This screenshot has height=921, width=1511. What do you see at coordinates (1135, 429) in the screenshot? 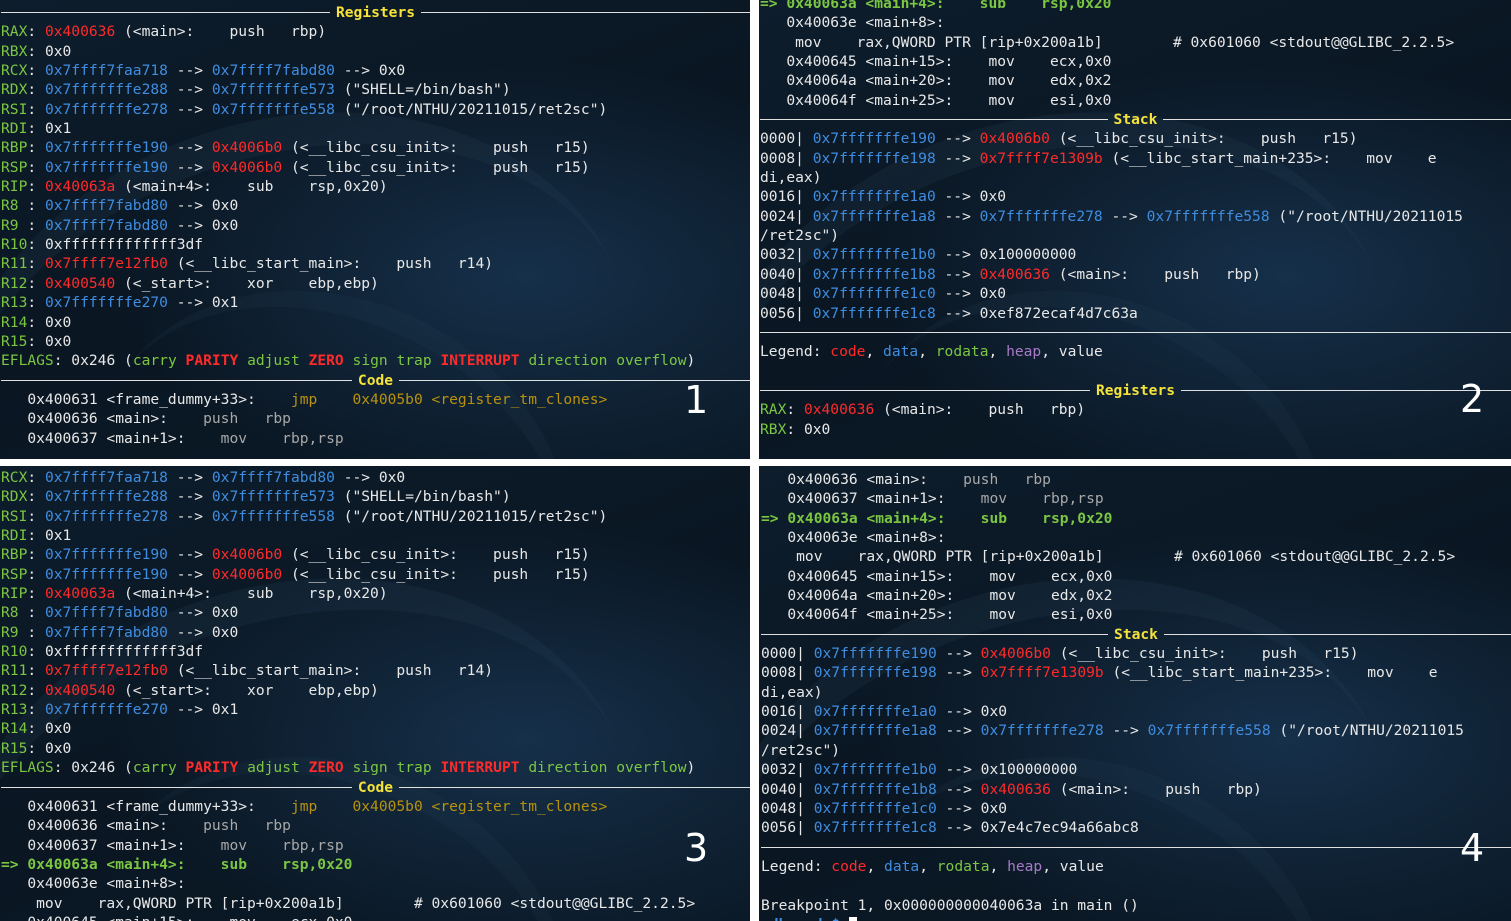
I see `register-row: RBX: 0x0` at bounding box center [1135, 429].